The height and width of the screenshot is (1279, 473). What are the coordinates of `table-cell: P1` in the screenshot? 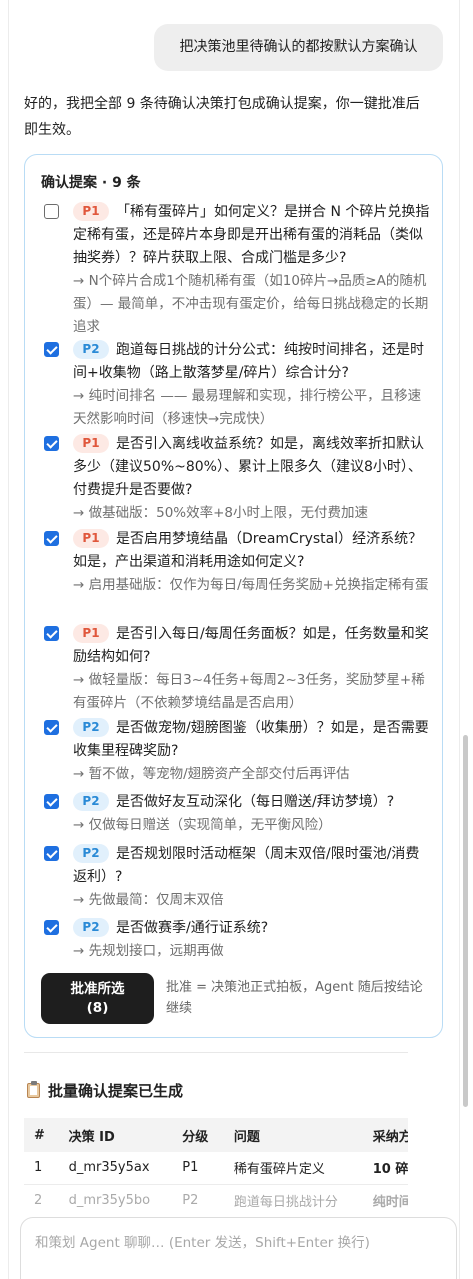 It's located at (198, 1168).